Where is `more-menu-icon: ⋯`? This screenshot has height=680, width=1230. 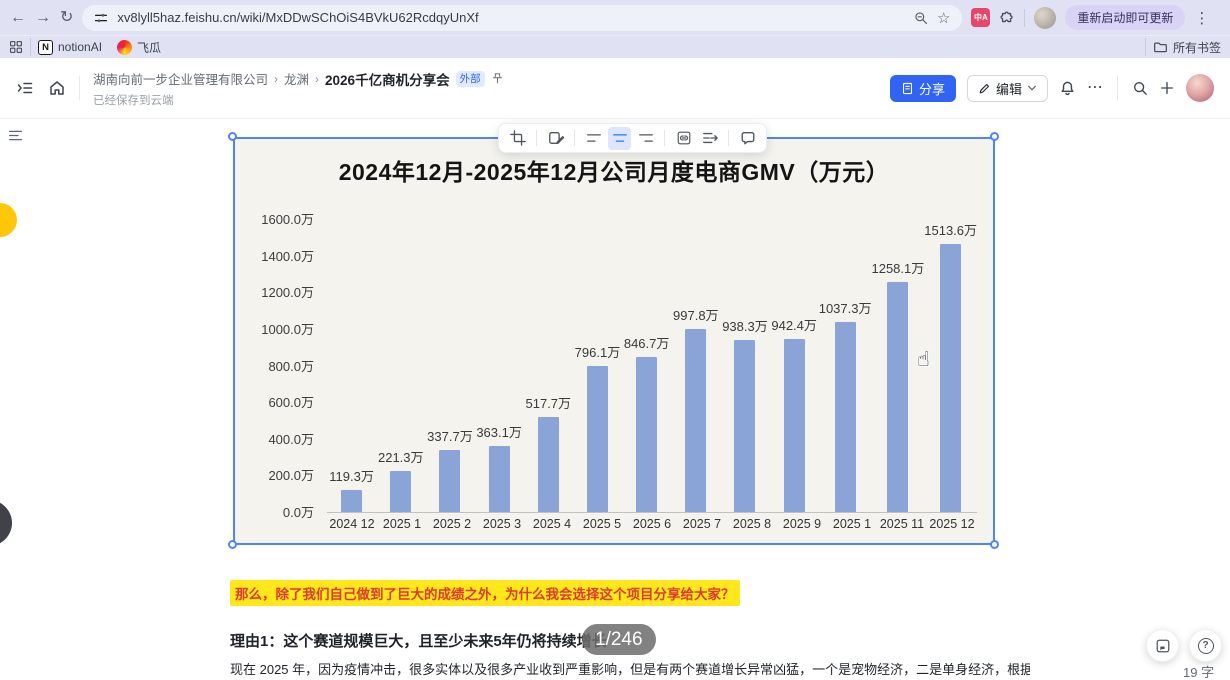
more-menu-icon: ⋯ is located at coordinates (1095, 88).